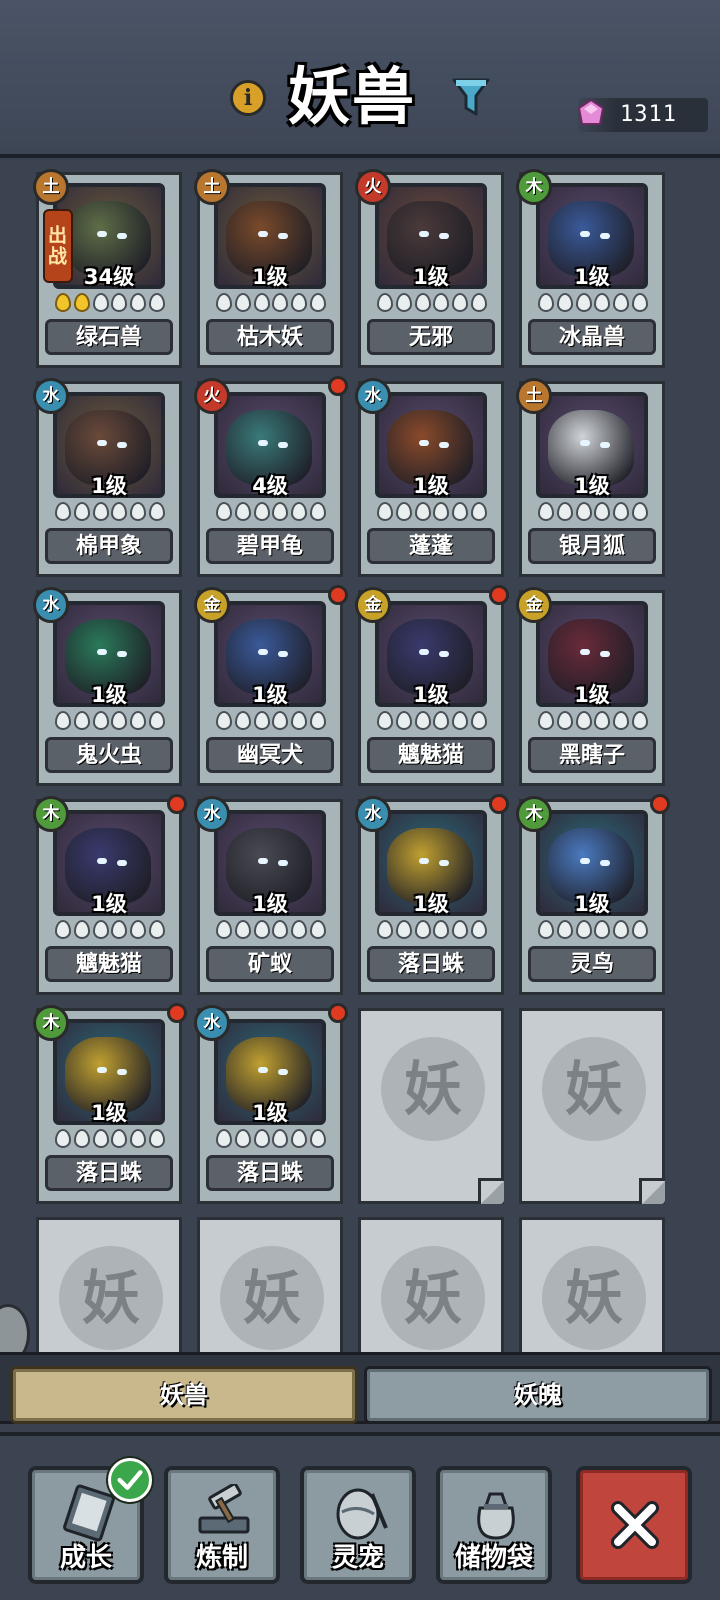 The width and height of the screenshot is (720, 1600). I want to click on beast-card: 1级 灵鸟 木, so click(593, 894).